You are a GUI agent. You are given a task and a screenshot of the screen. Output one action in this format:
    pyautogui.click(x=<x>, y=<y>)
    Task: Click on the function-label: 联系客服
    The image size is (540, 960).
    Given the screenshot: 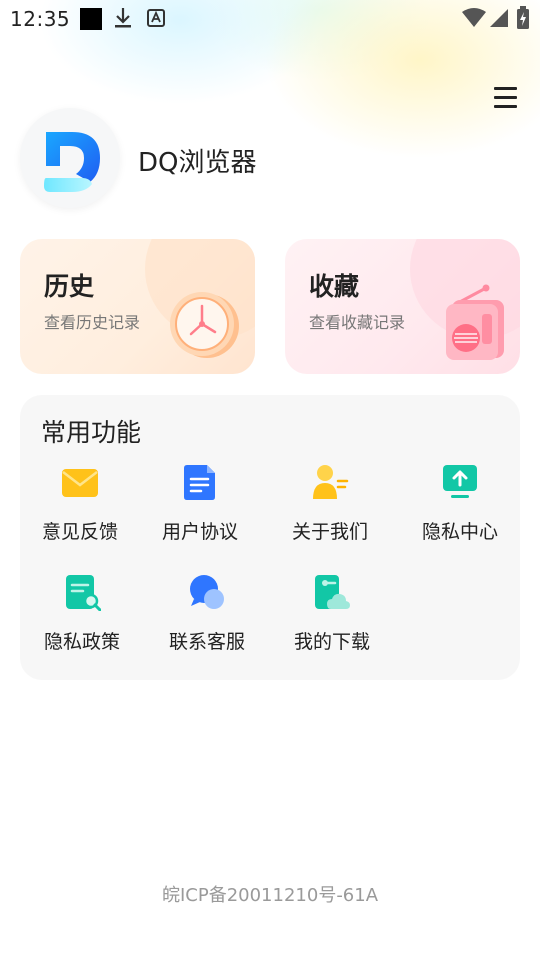 What is the action you would take?
    pyautogui.click(x=206, y=642)
    